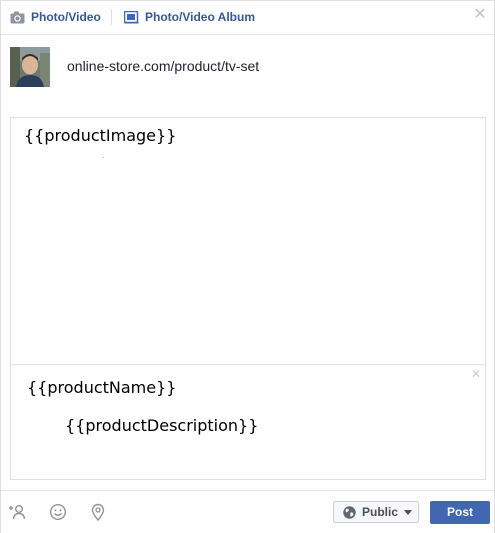  I want to click on camera-icon, so click(17, 17).